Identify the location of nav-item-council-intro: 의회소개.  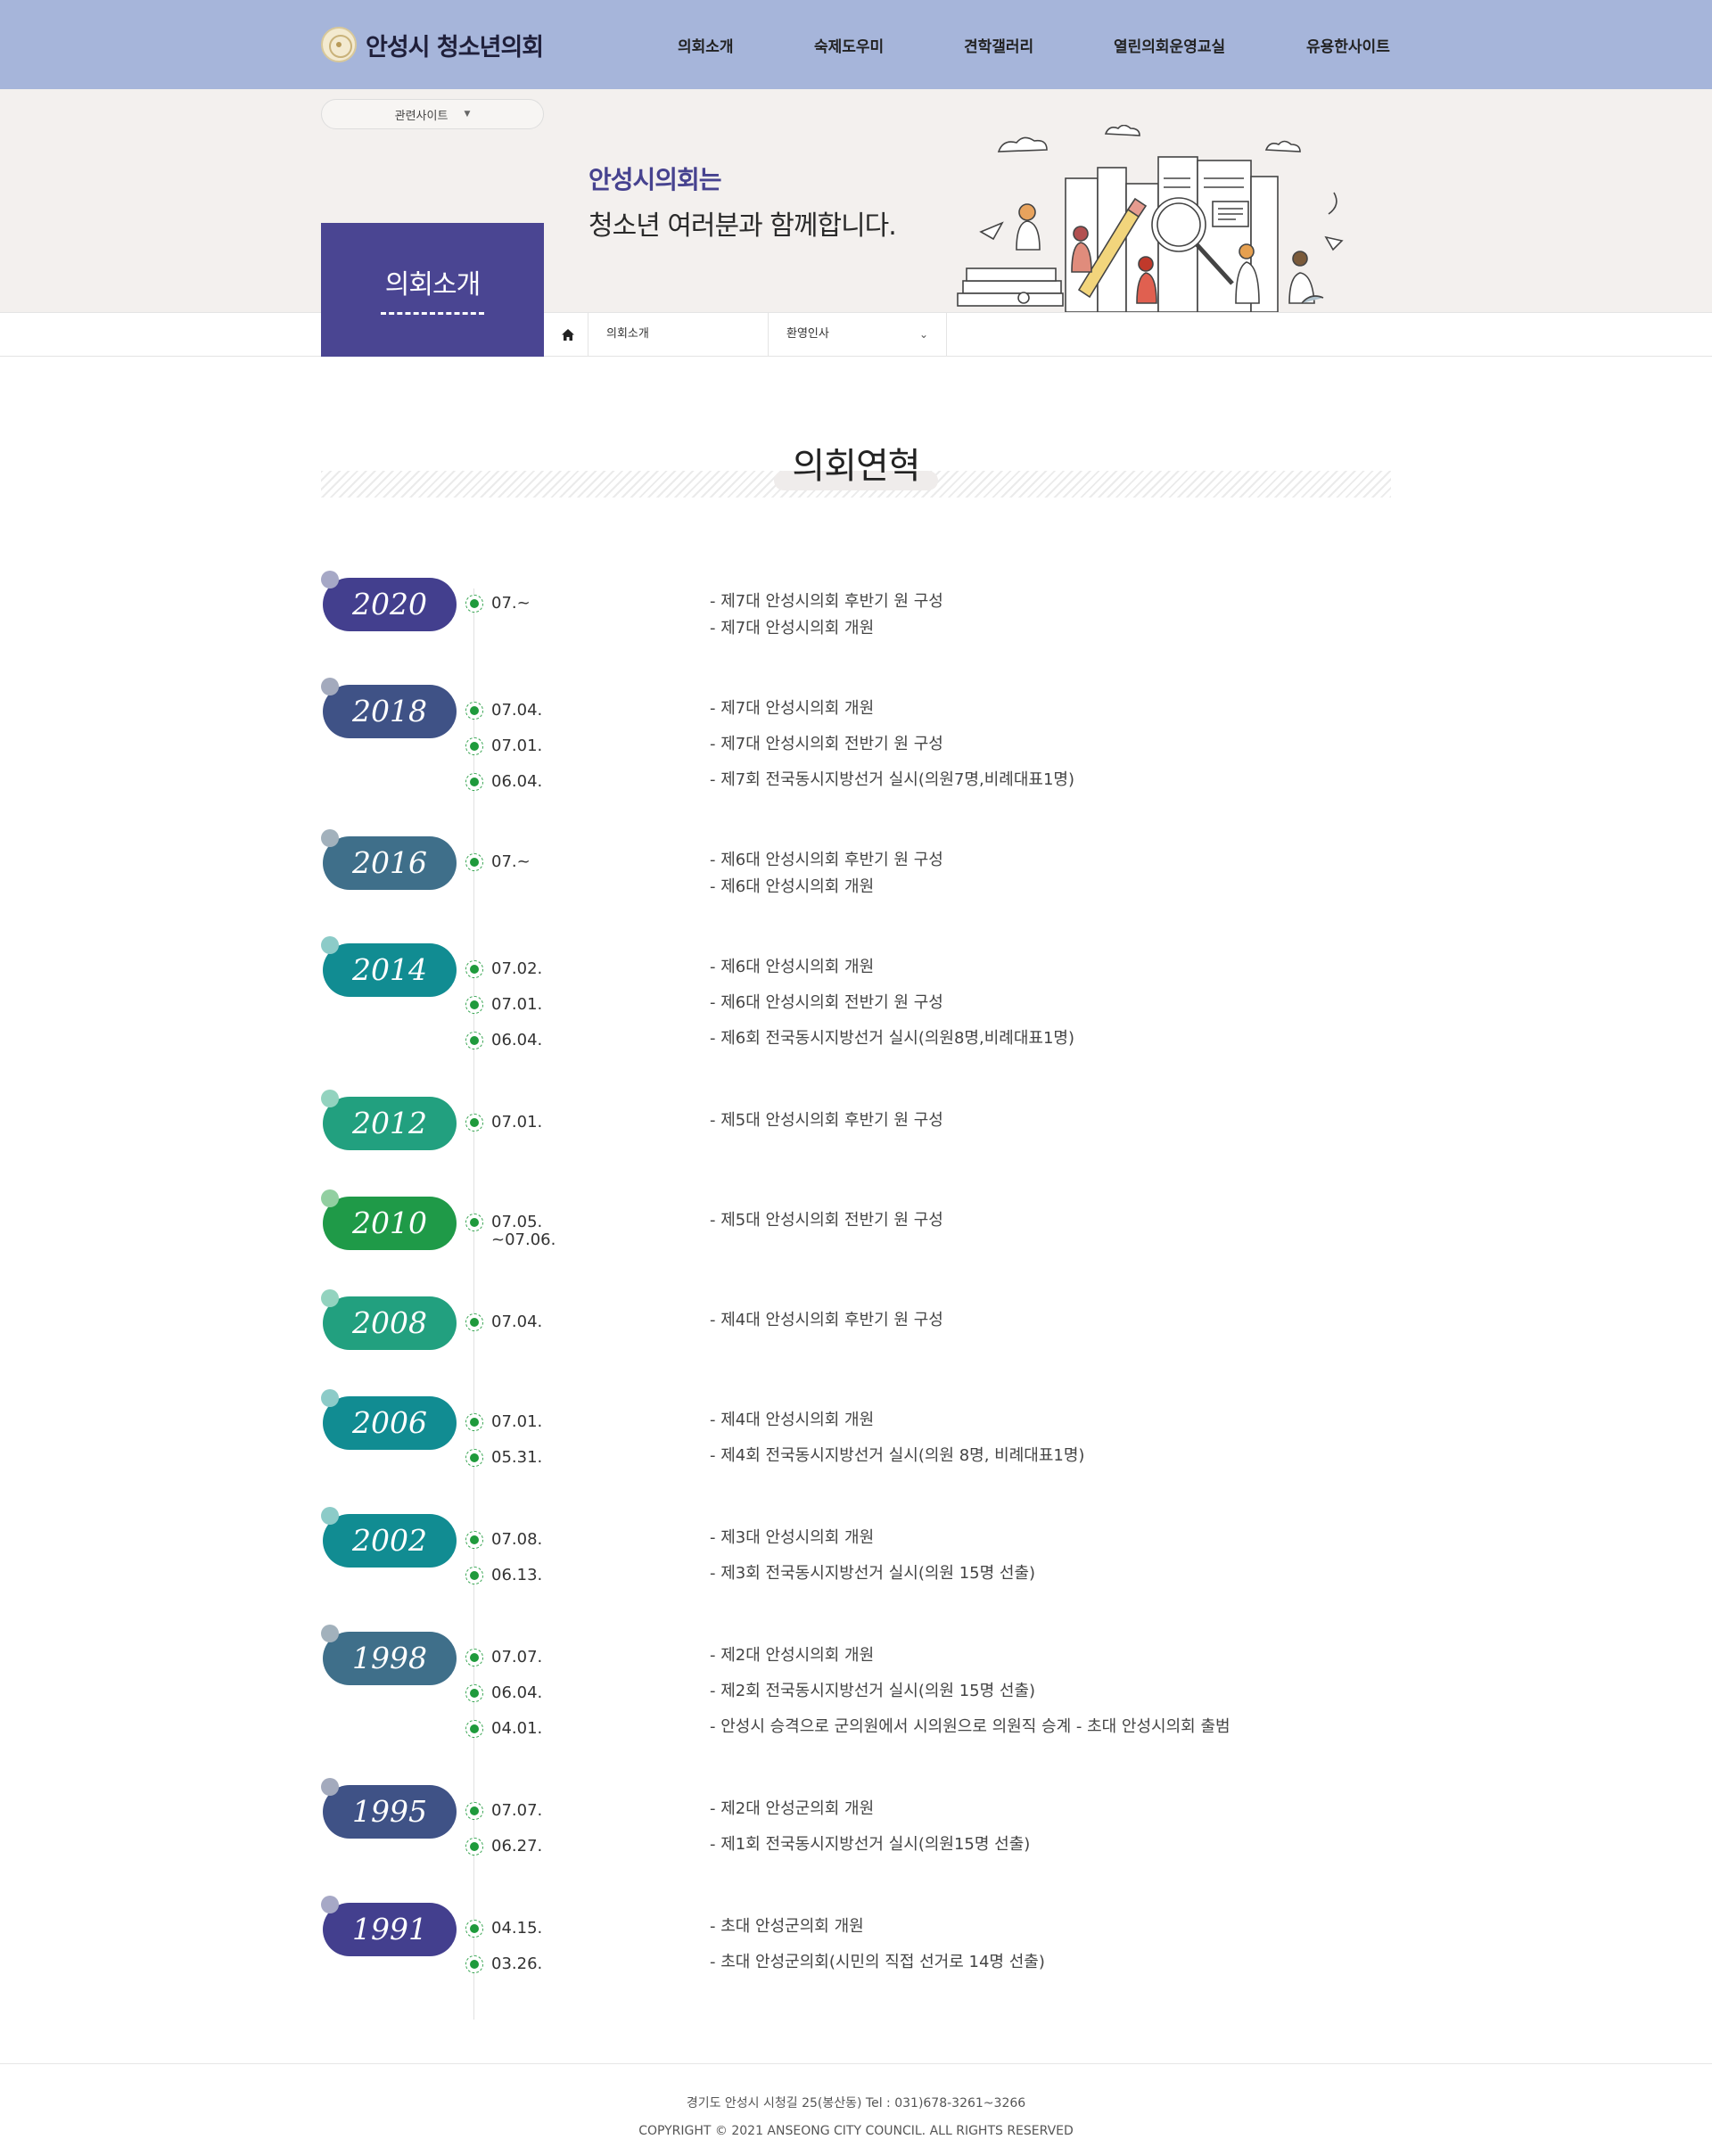
(706, 45).